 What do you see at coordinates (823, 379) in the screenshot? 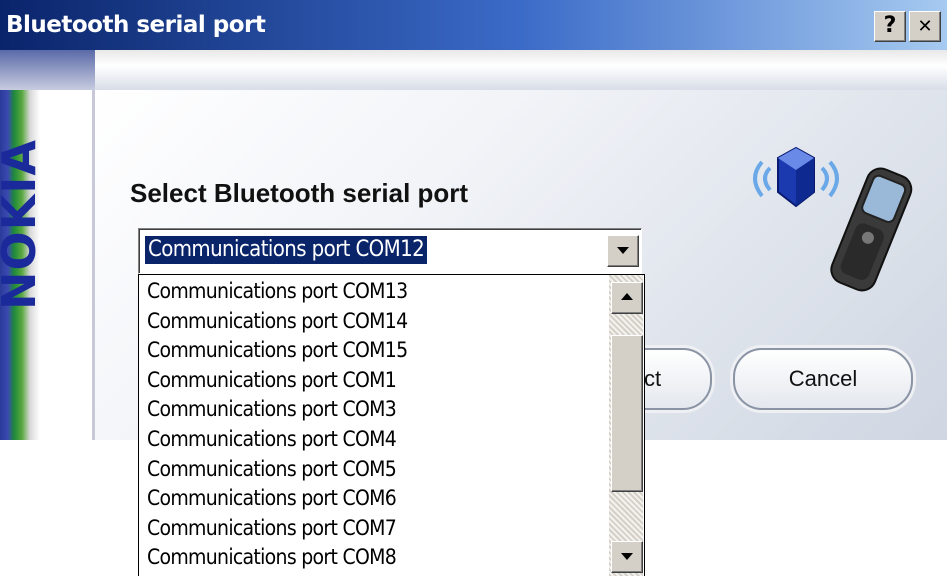
I see `cancel-button: Cancel` at bounding box center [823, 379].